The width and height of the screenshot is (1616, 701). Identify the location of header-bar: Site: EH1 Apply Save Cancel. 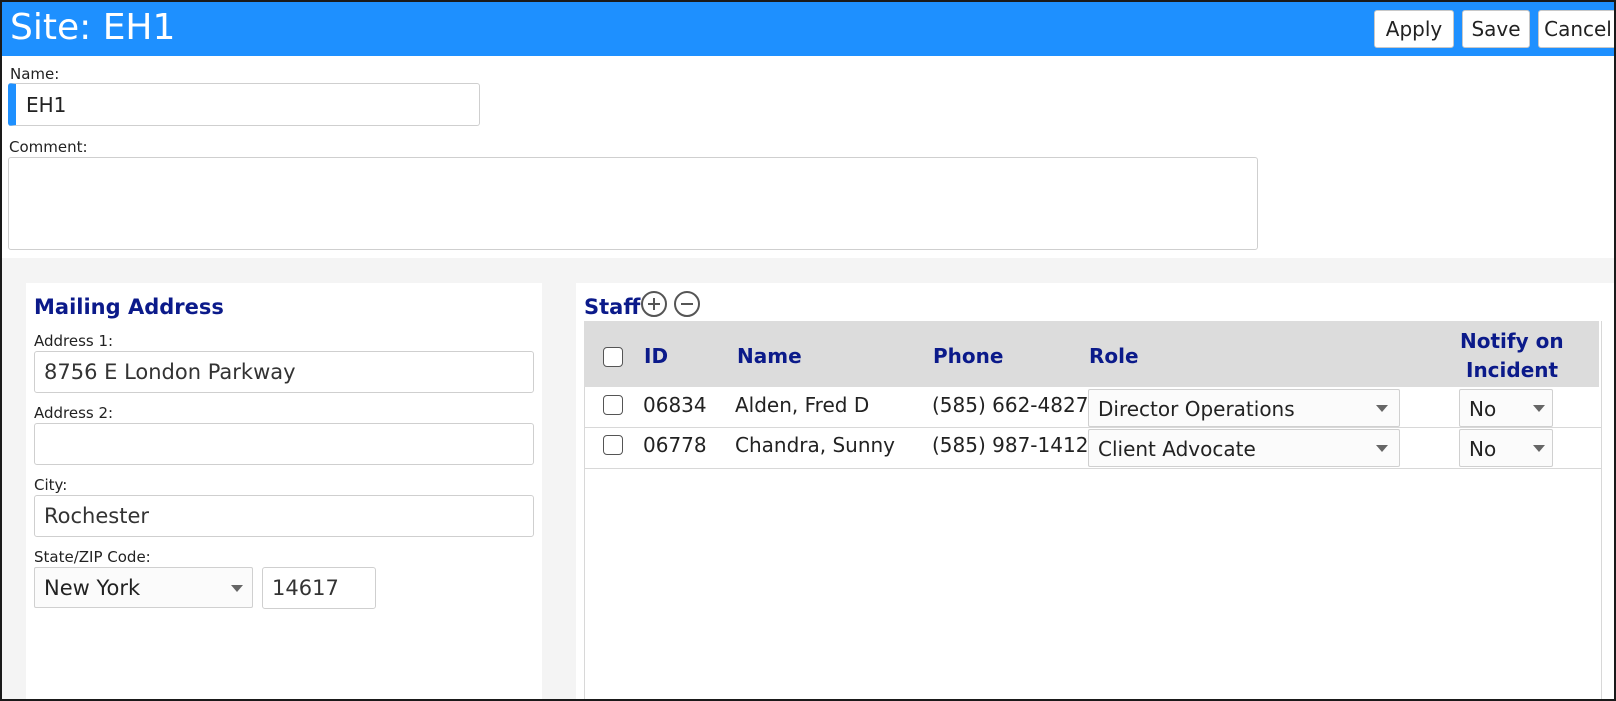
(808, 29).